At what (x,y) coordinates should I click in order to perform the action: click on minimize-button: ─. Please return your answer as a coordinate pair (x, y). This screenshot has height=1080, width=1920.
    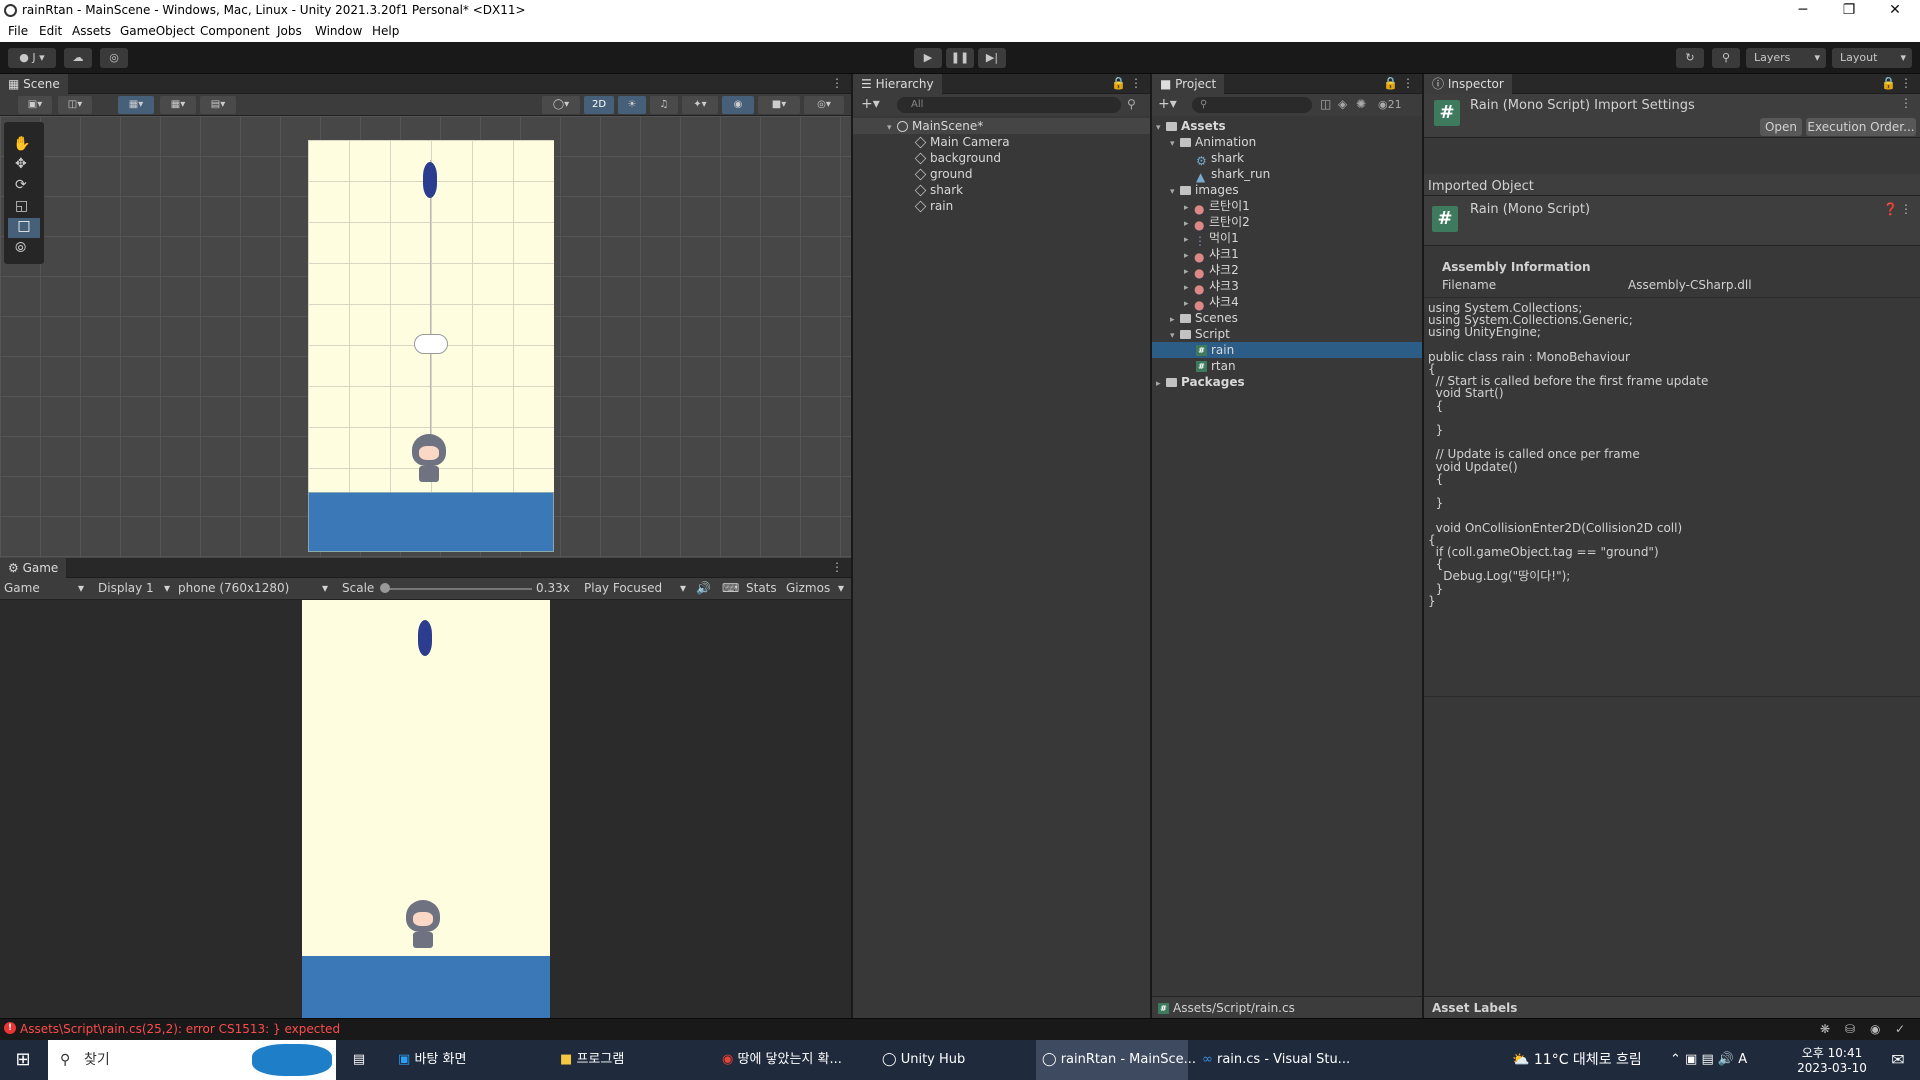
    Looking at the image, I should click on (1803, 11).